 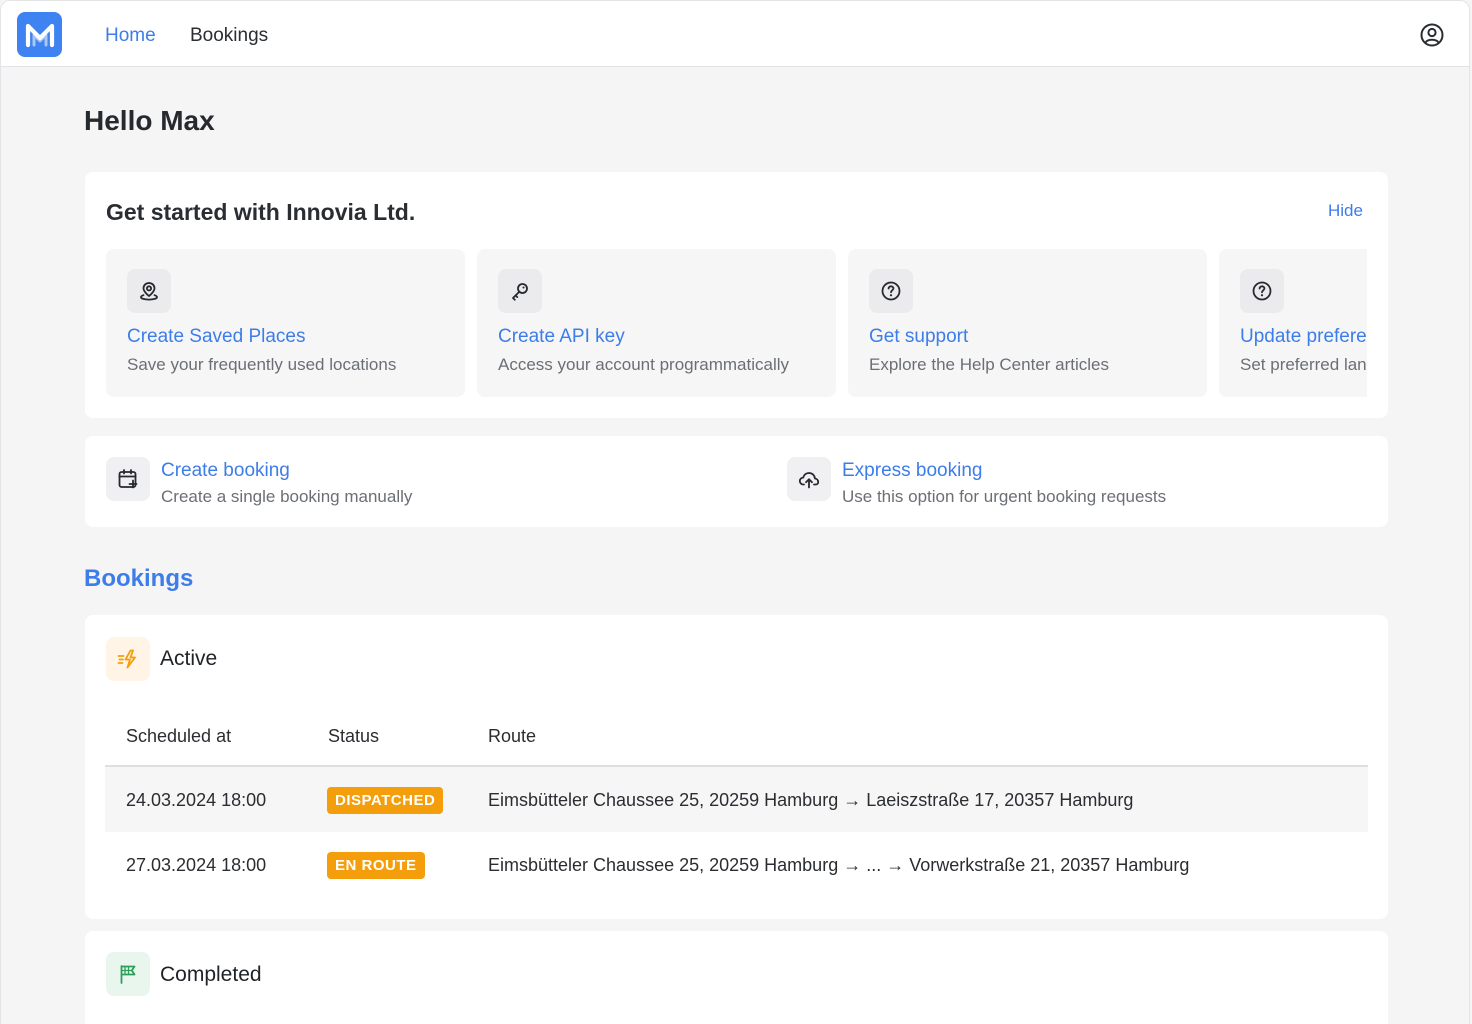 I want to click on hide-button: Hide, so click(x=1345, y=211).